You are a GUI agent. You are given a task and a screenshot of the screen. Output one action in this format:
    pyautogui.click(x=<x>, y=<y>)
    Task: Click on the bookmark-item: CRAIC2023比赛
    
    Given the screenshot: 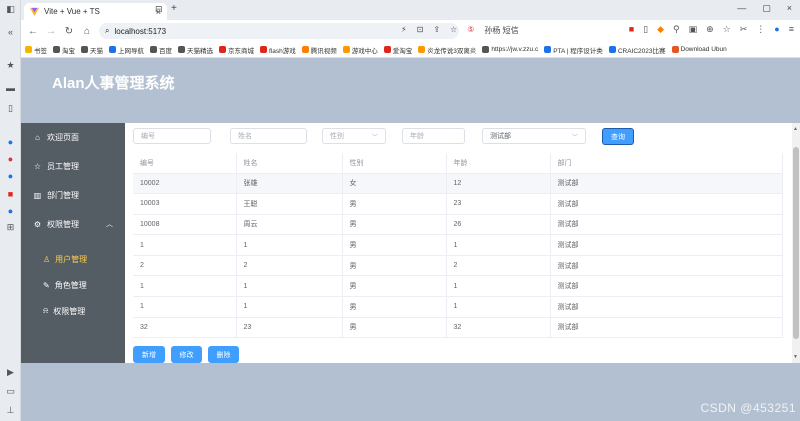 What is the action you would take?
    pyautogui.click(x=637, y=50)
    